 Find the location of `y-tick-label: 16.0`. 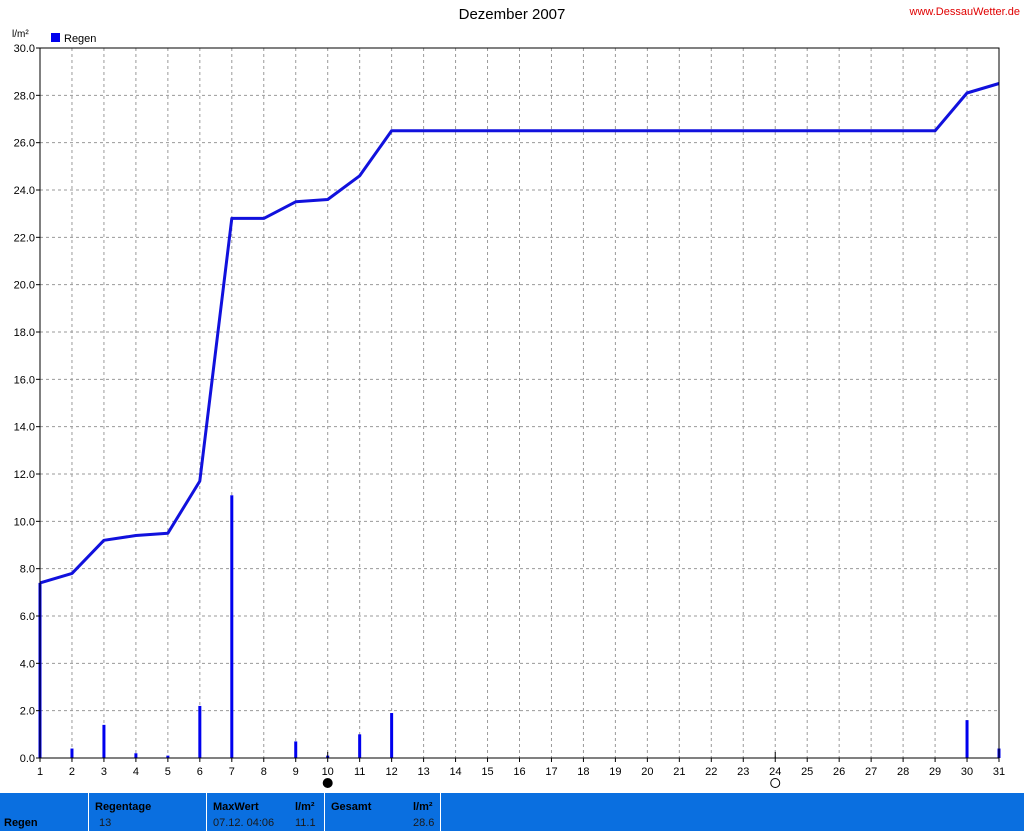

y-tick-label: 16.0 is located at coordinates (24, 380).